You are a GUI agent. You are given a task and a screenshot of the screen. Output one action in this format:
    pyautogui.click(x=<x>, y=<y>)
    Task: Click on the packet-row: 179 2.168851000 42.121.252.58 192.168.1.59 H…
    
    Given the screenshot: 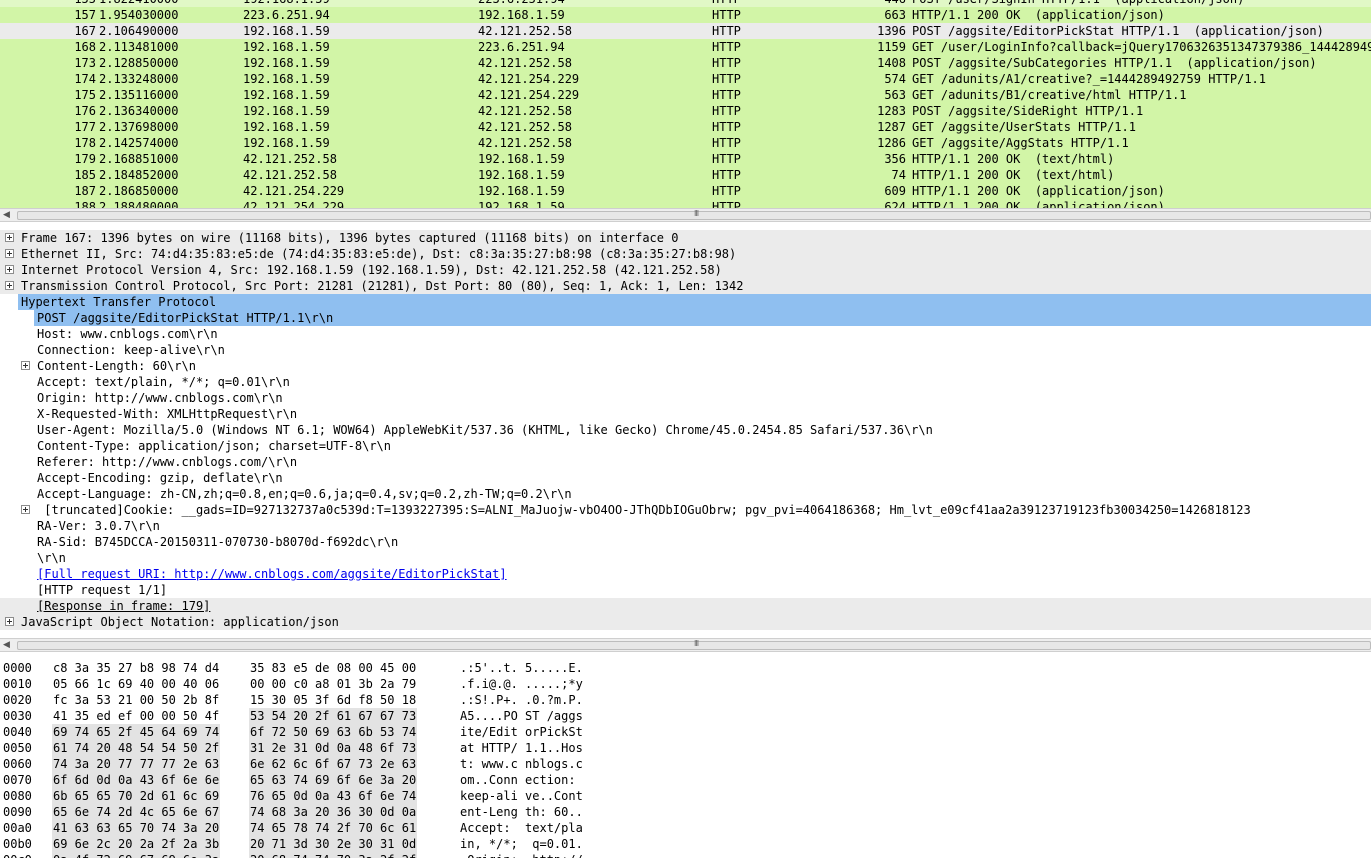 What is the action you would take?
    pyautogui.click(x=685, y=159)
    